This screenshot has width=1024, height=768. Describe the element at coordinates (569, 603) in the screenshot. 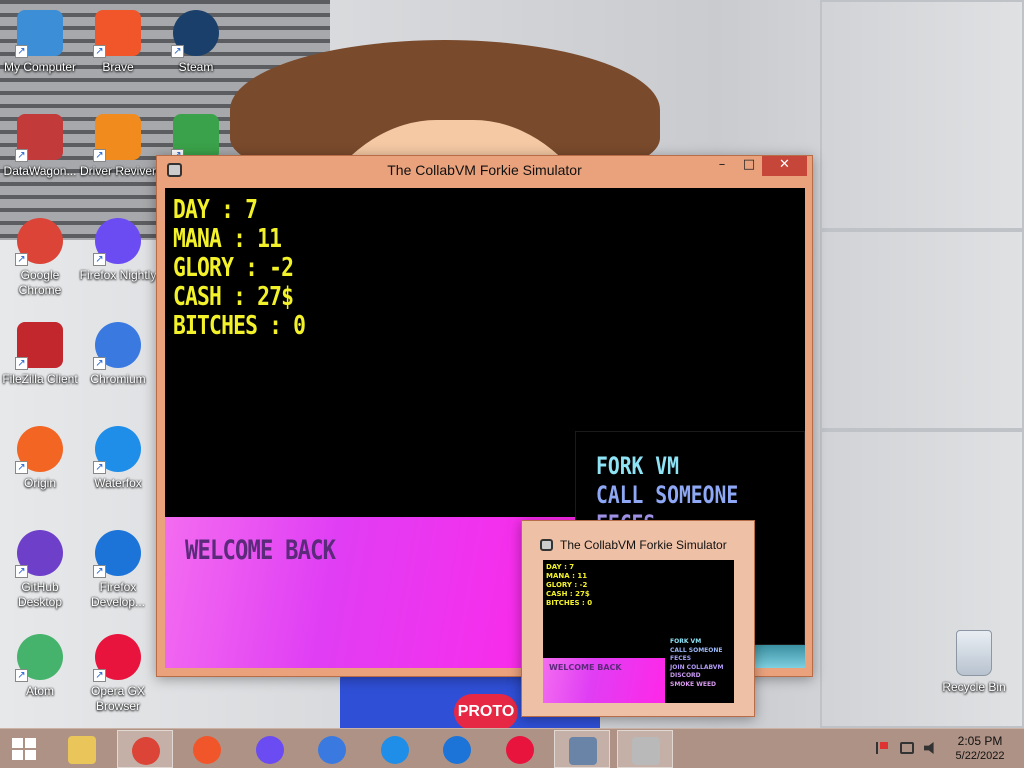

I see `preview-stat-line: BITCHES : 0` at that location.